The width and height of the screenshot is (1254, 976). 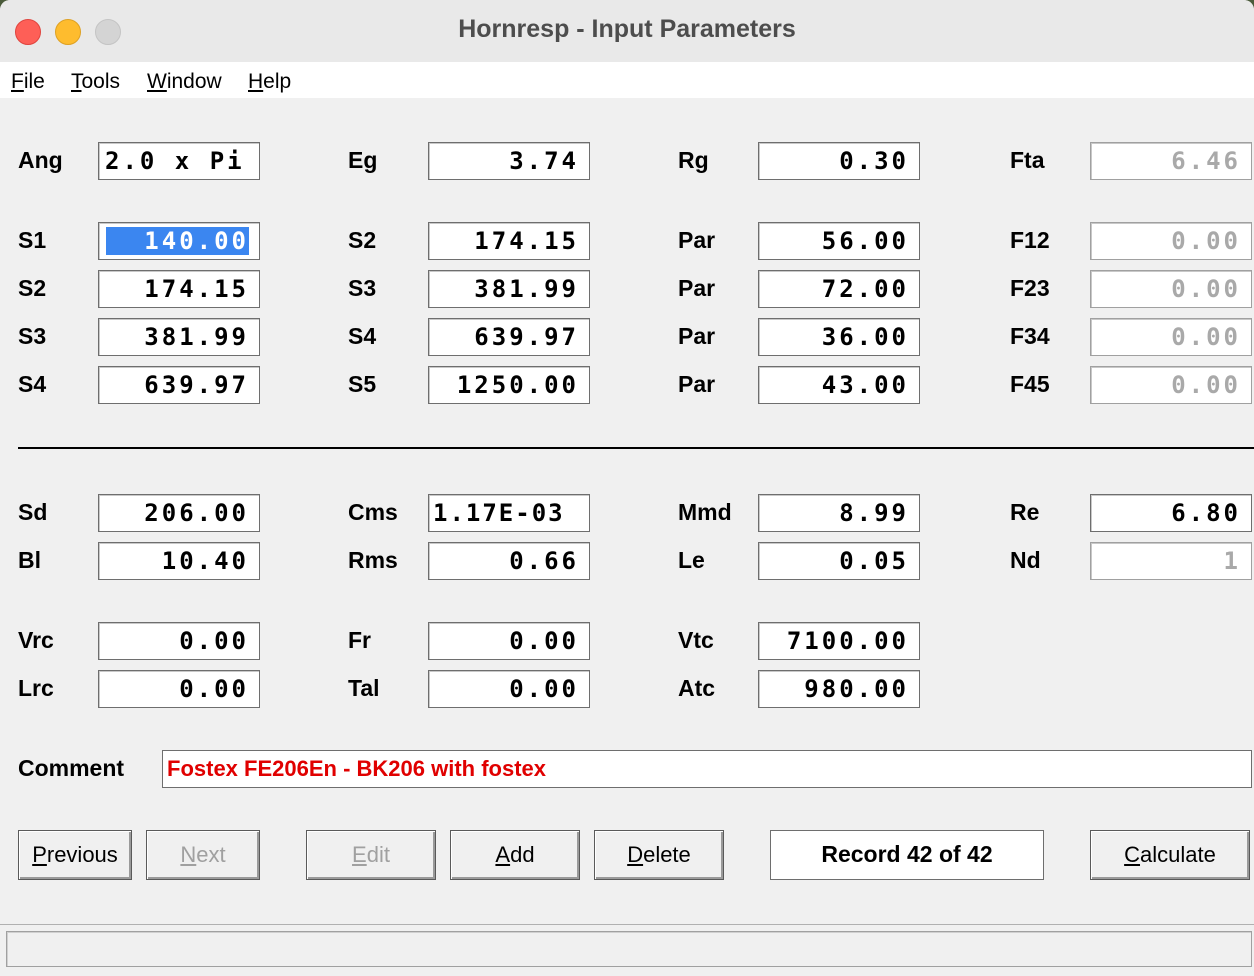 I want to click on le-field: 0.05, so click(x=839, y=561).